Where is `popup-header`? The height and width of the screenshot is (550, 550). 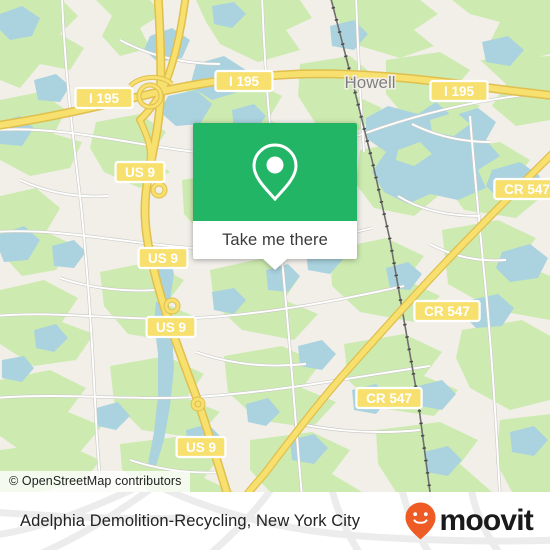 popup-header is located at coordinates (275, 172).